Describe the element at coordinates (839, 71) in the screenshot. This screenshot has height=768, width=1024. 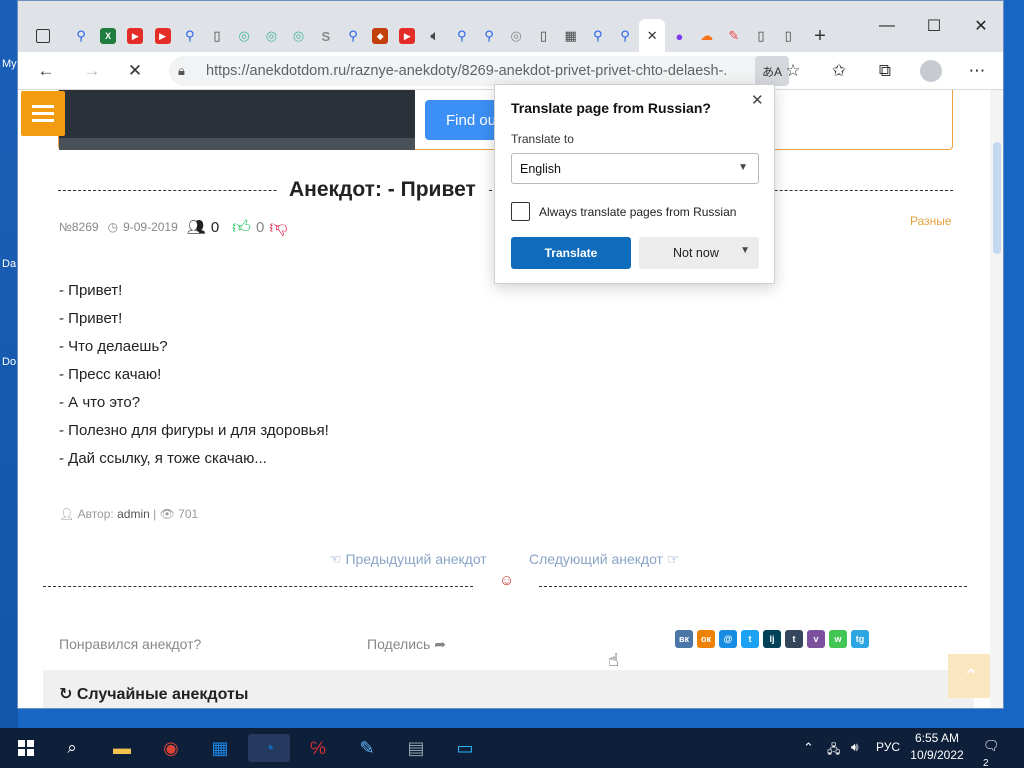
I see `favorites-icon: ✩` at that location.